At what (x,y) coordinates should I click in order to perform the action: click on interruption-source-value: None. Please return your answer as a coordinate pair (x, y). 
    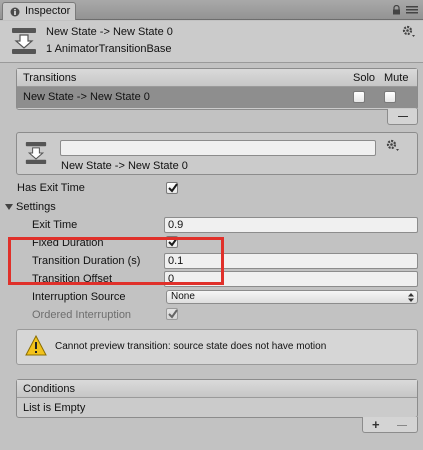
    Looking at the image, I should click on (183, 296).